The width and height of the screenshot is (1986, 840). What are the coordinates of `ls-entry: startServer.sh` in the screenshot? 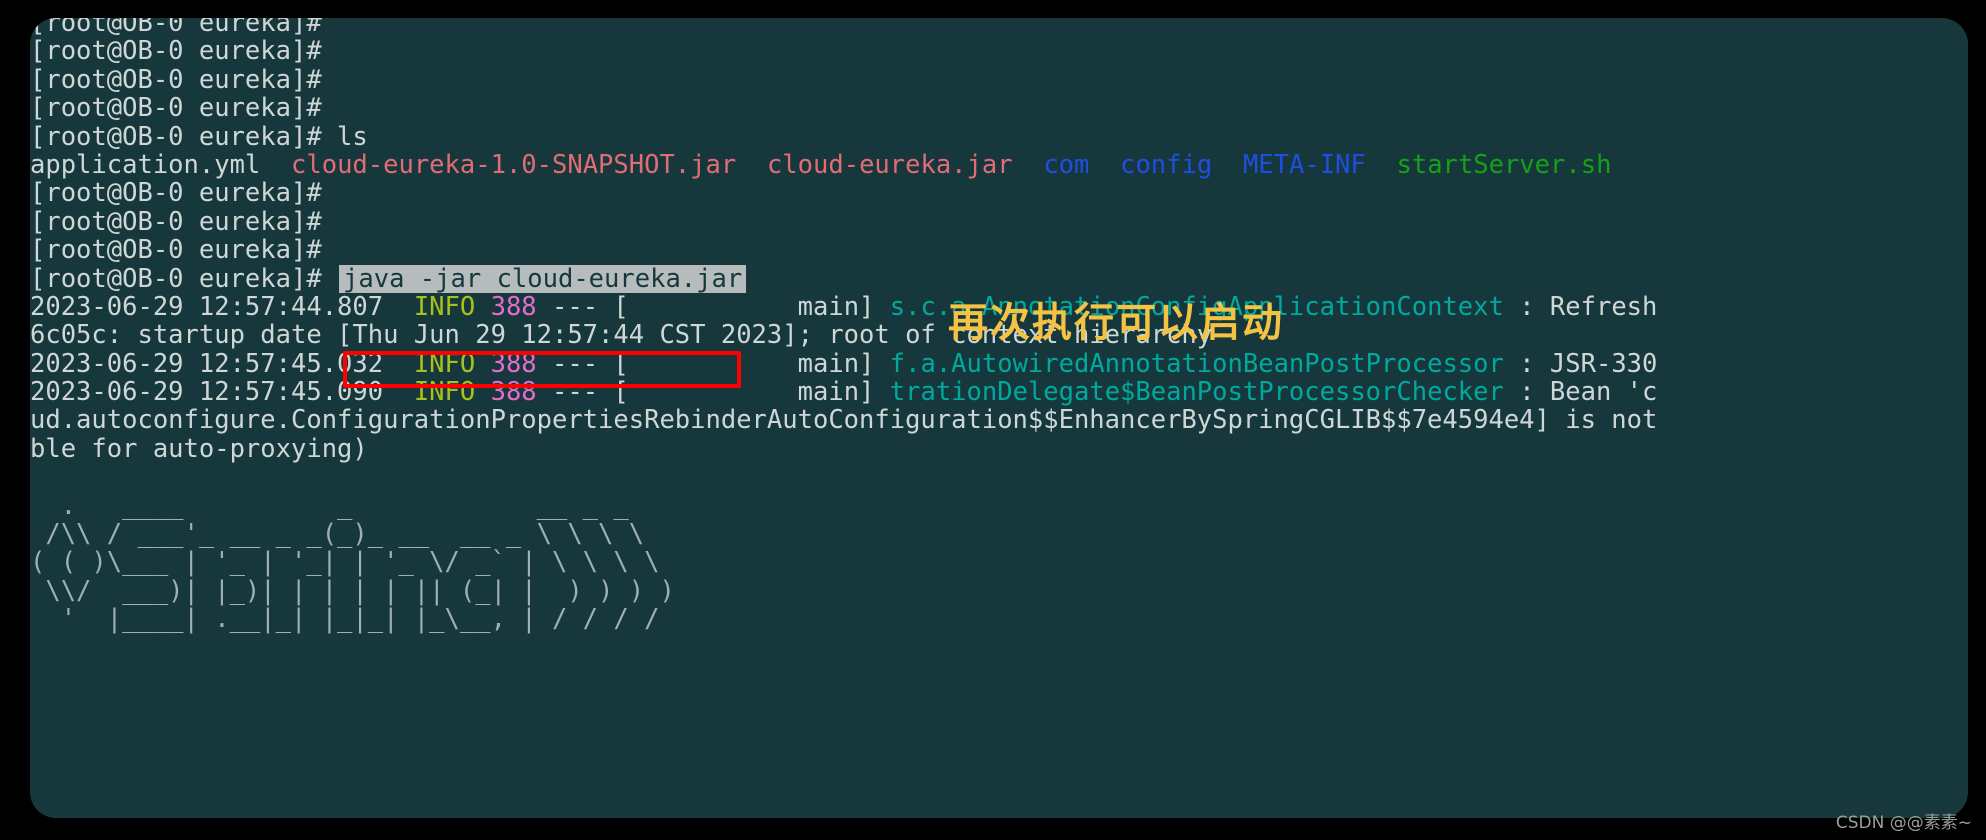 It's located at (1504, 164).